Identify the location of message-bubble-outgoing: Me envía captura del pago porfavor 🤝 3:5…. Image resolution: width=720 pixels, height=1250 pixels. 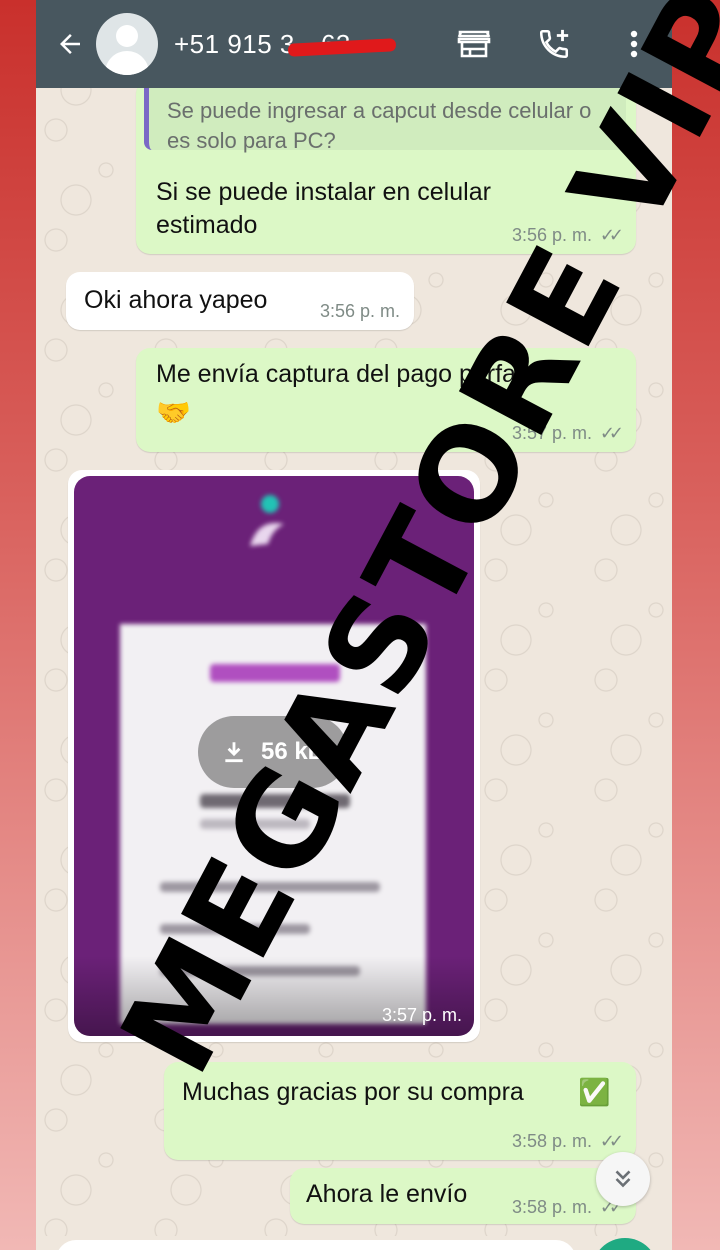
(386, 400).